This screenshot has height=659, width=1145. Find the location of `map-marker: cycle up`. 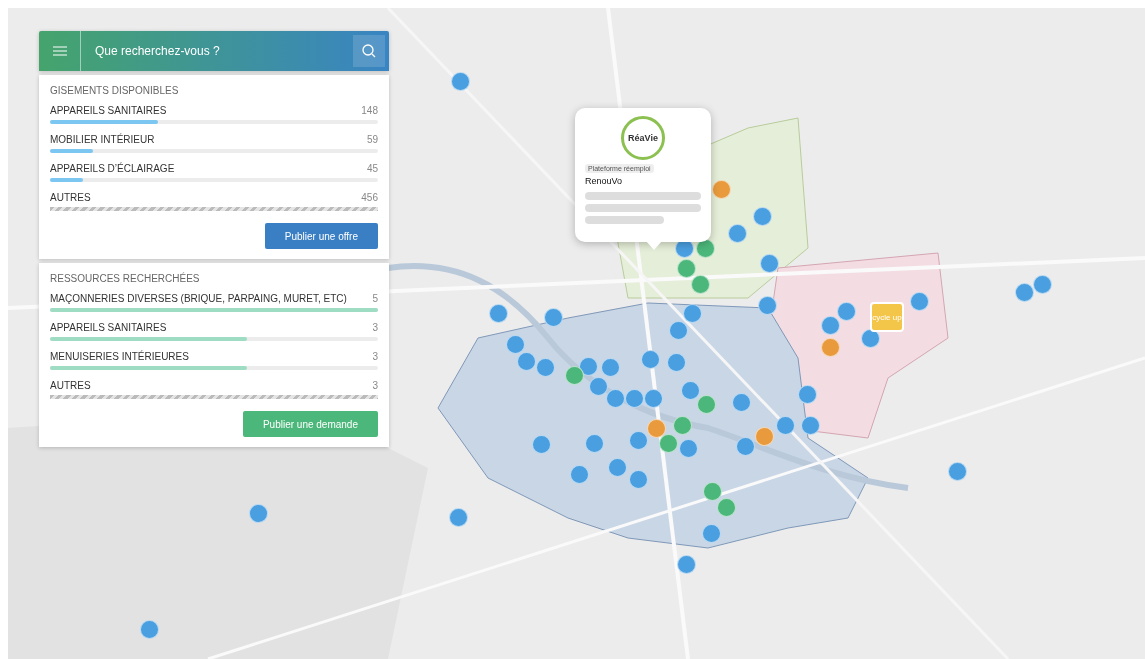

map-marker: cycle up is located at coordinates (887, 317).